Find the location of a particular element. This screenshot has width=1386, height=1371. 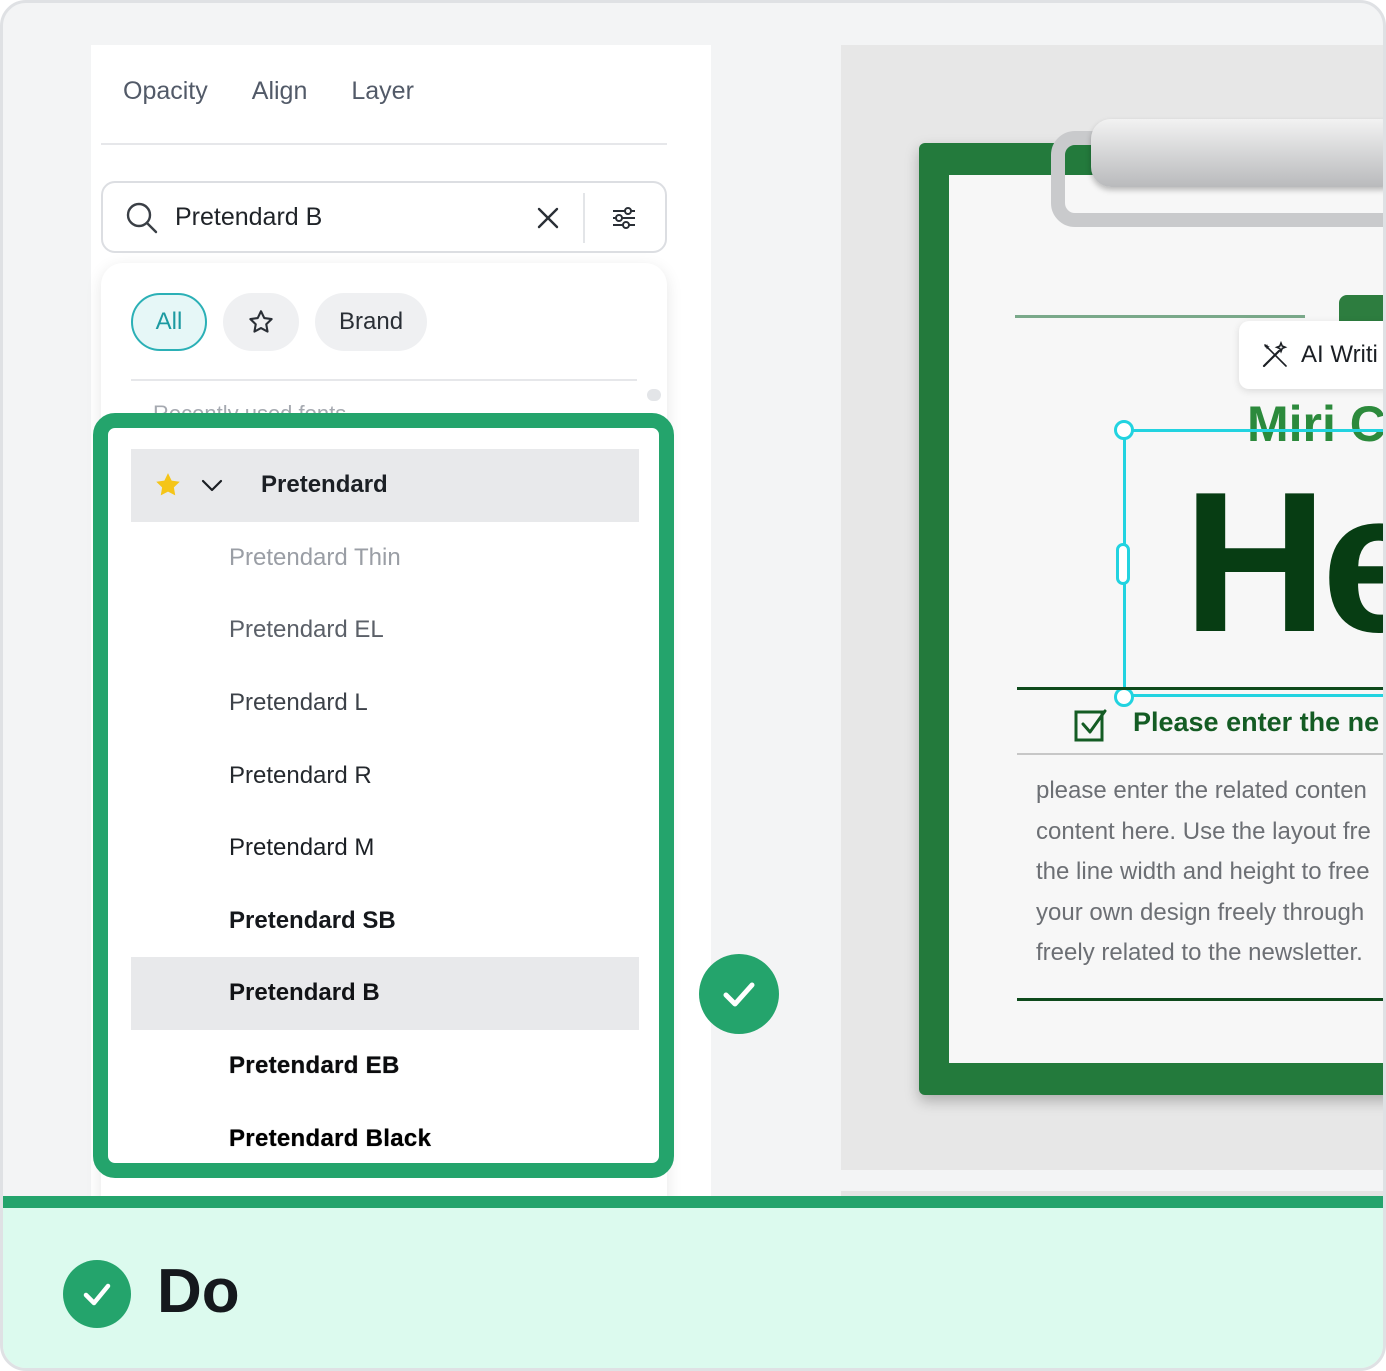

font-option-label: Pretendard M is located at coordinates (302, 848).